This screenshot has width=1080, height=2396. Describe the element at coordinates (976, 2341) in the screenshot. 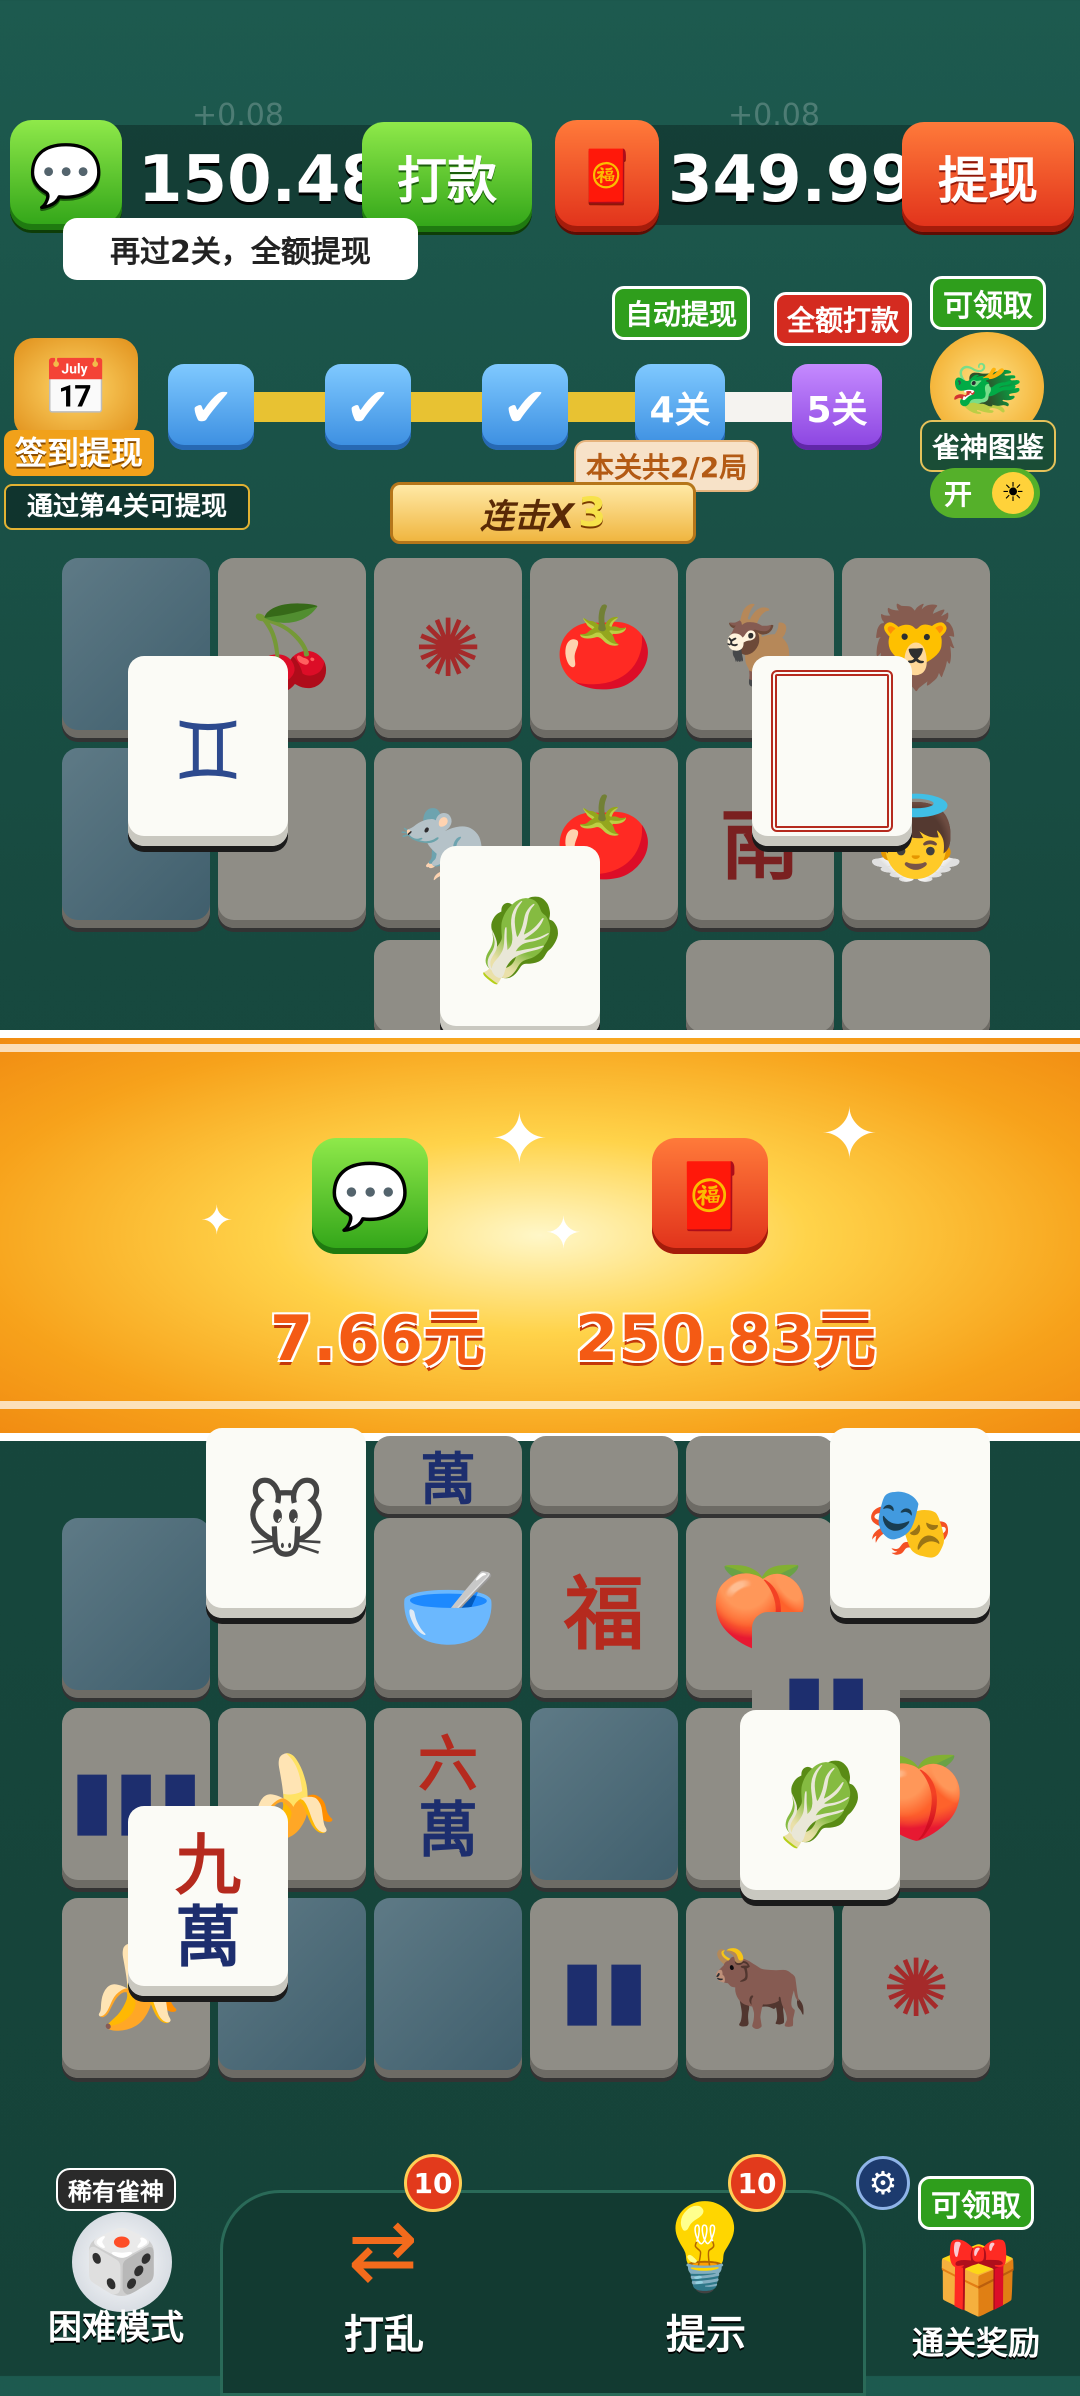

I see `clear-reward-label: 通关奖励` at that location.